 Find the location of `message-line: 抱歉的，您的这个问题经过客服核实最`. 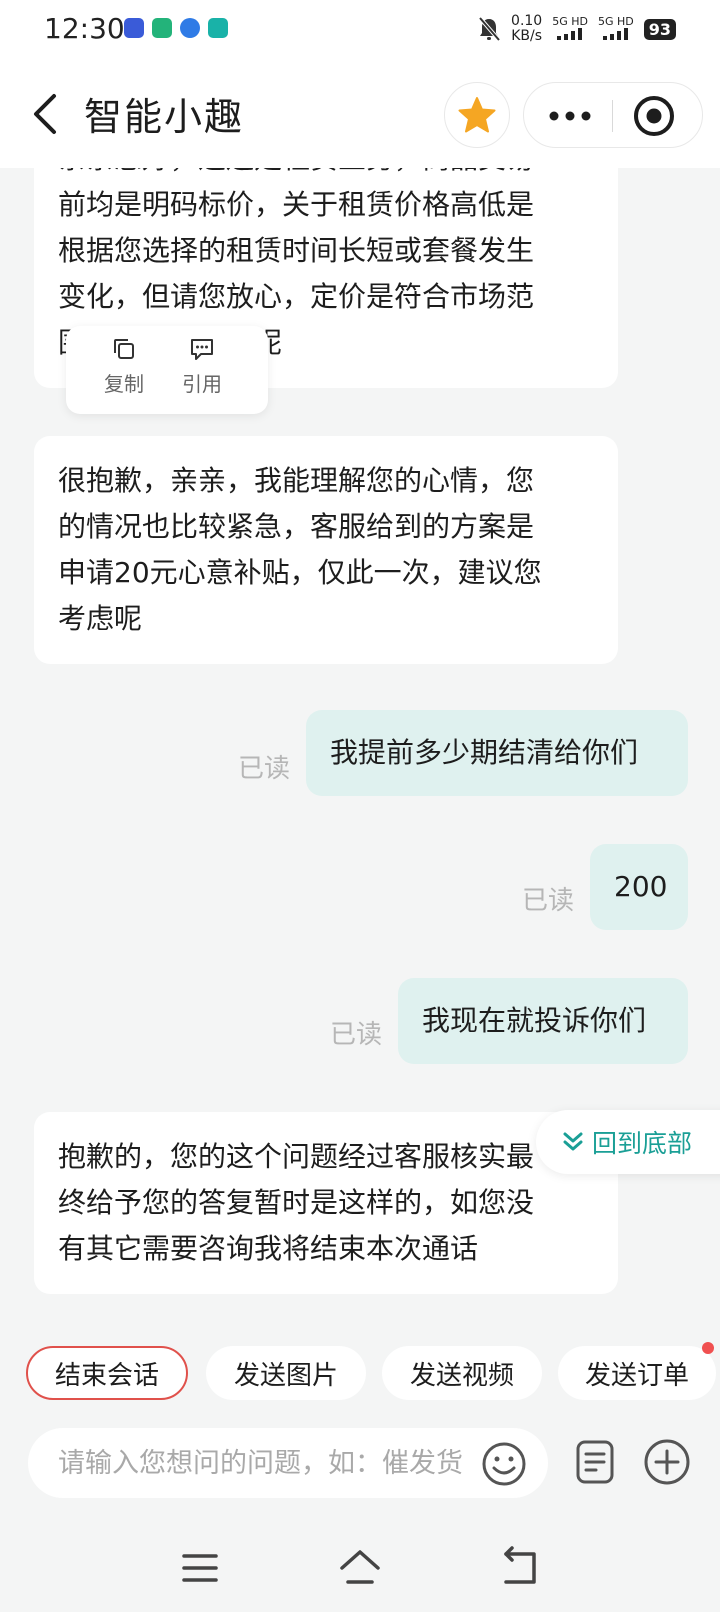

message-line: 抱歉的，您的这个问题经过客服核实最 is located at coordinates (296, 1156).